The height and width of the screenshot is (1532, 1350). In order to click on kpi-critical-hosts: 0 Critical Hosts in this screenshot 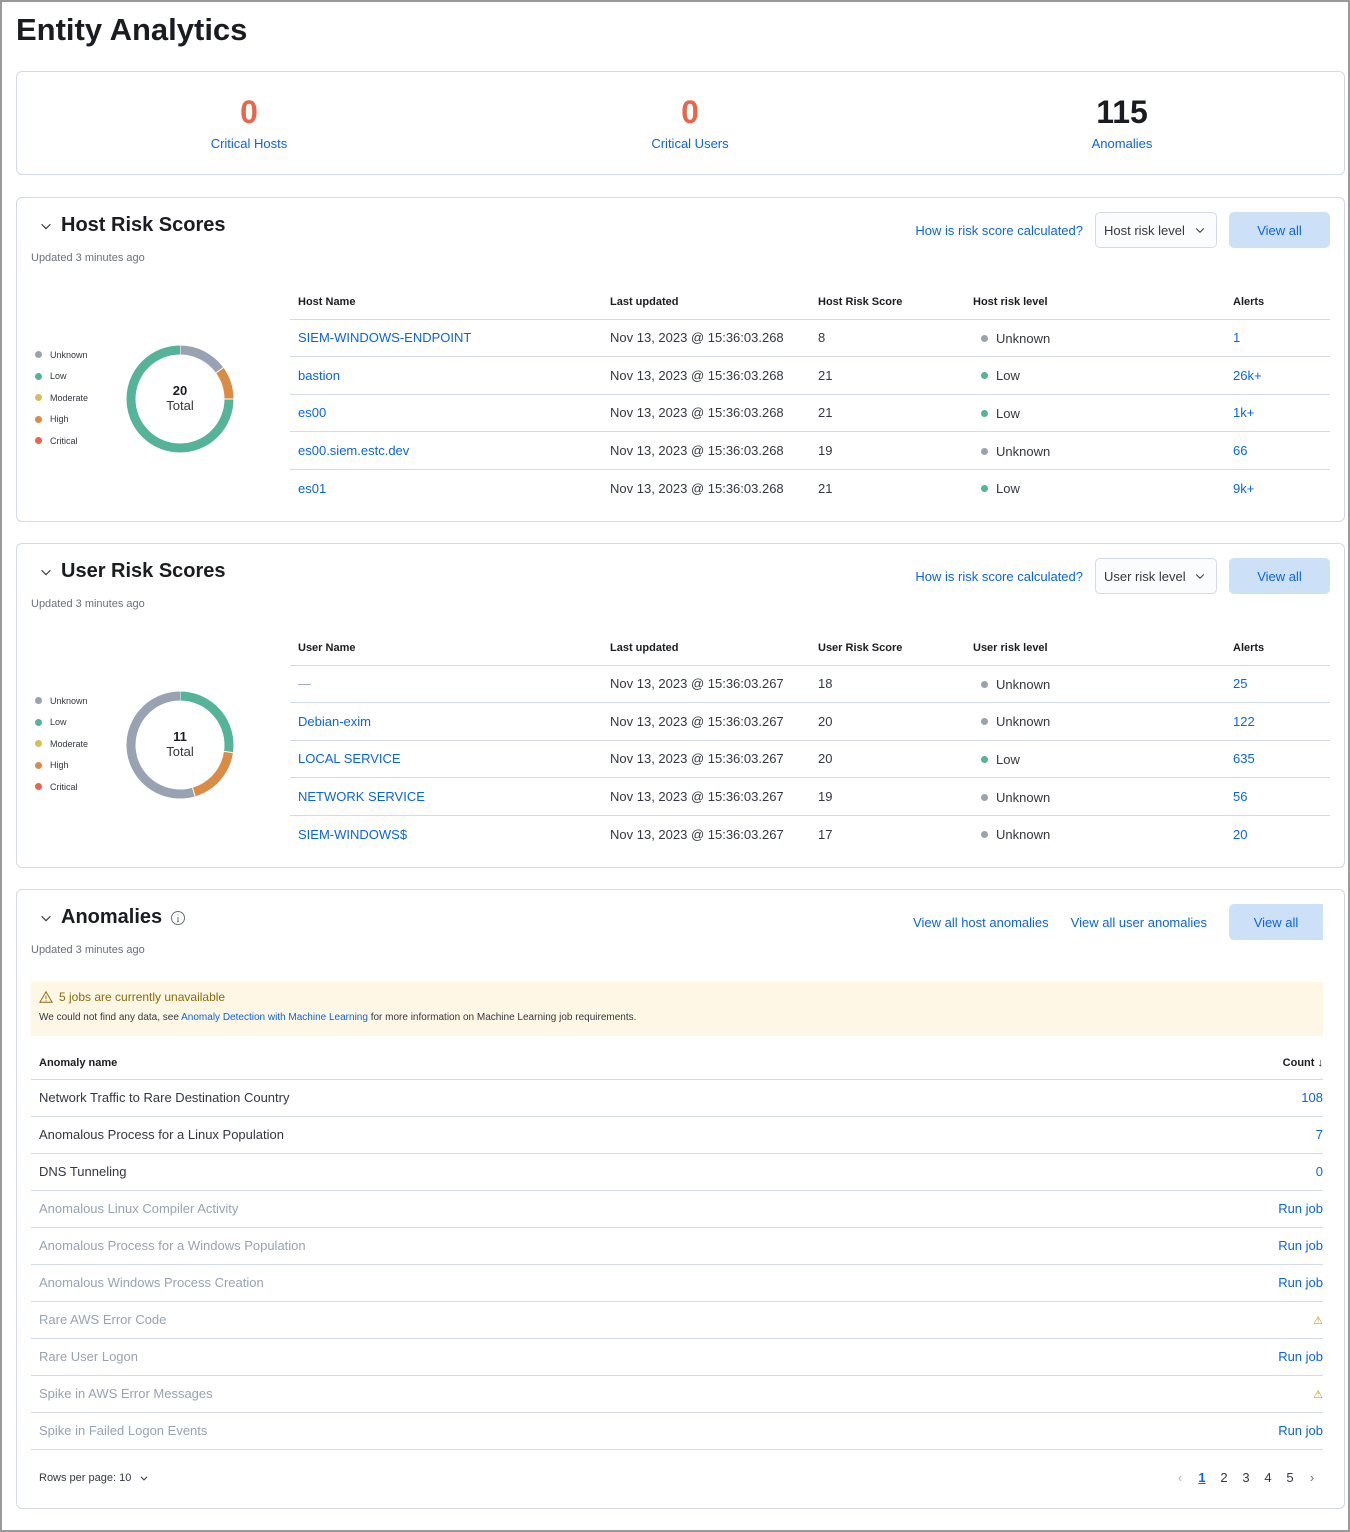, I will do `click(249, 121)`.